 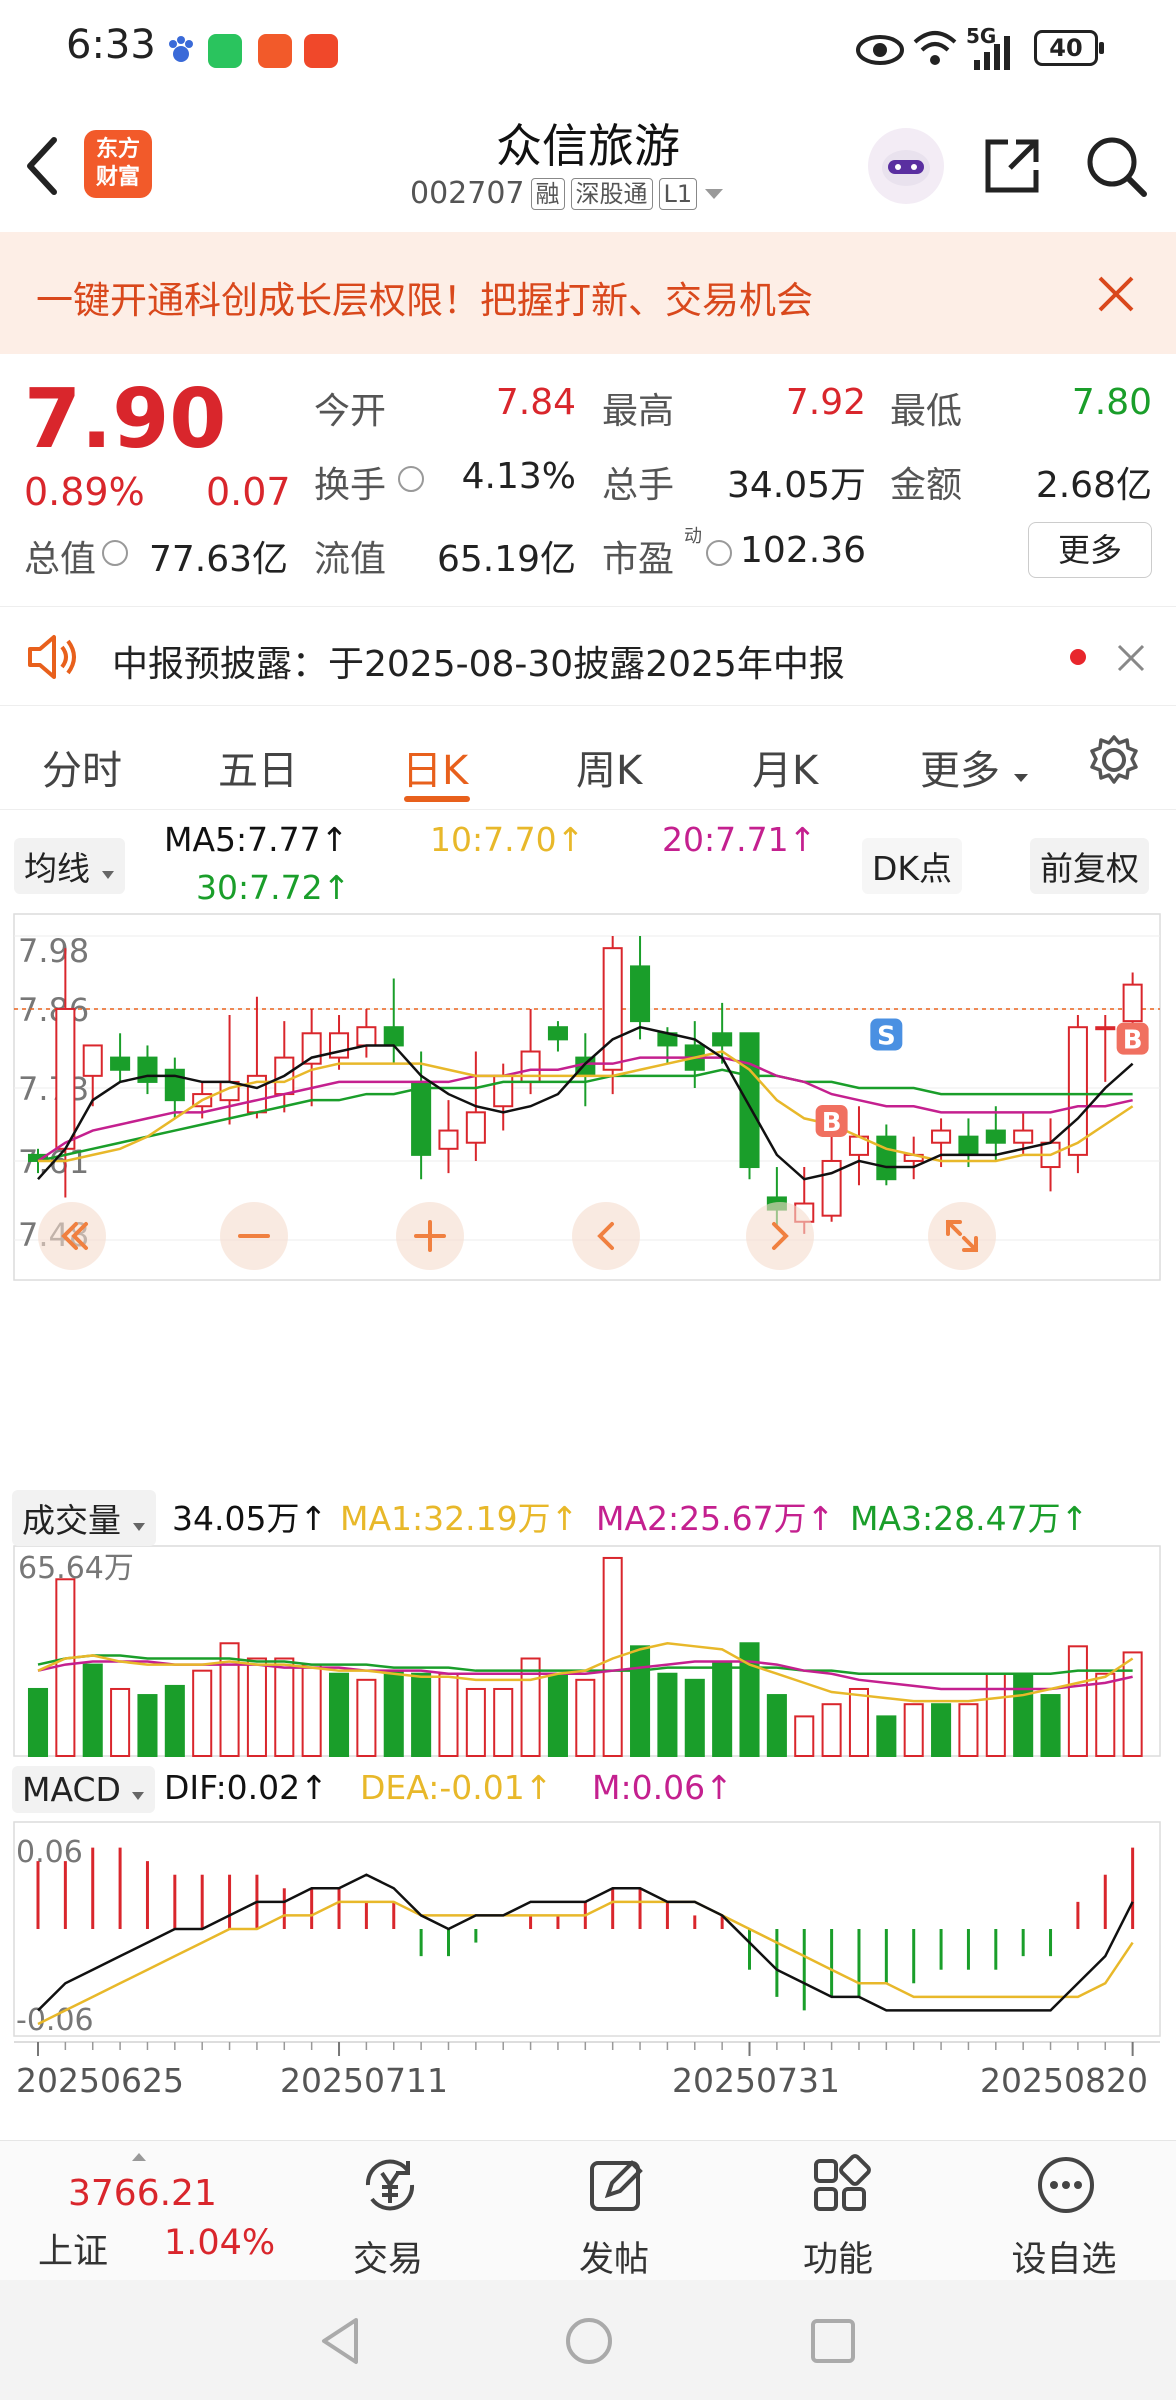 I want to click on tab-daily-k: 日K, so click(x=435, y=767).